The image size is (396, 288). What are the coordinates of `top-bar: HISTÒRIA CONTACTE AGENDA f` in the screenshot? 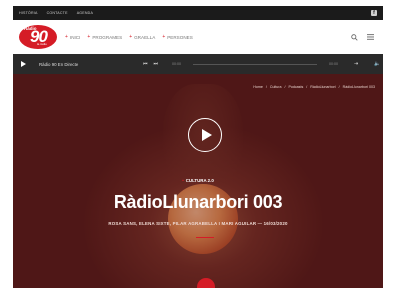 It's located at (198, 13).